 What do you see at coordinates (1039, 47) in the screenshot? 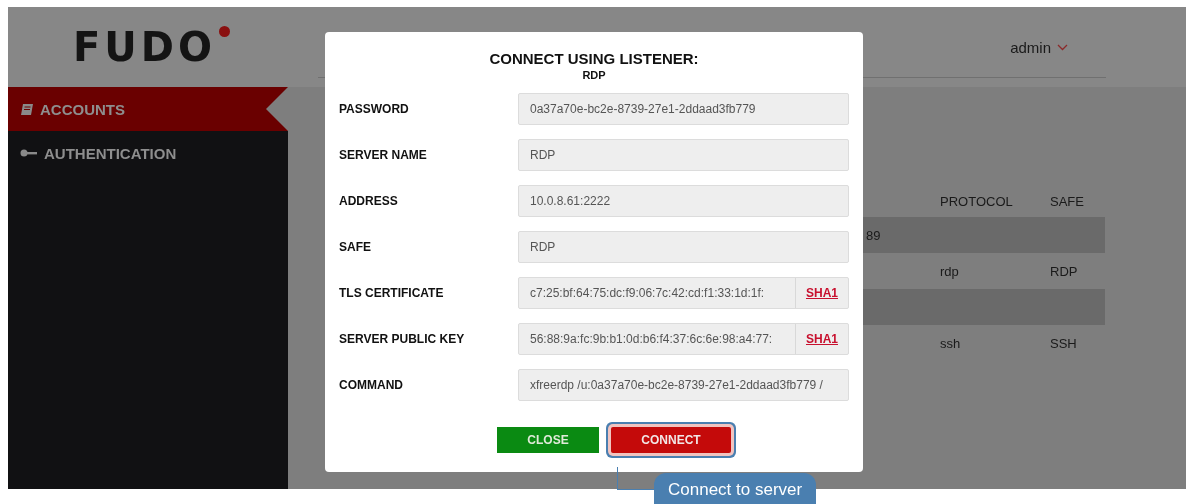
I see `user-menu: admin` at bounding box center [1039, 47].